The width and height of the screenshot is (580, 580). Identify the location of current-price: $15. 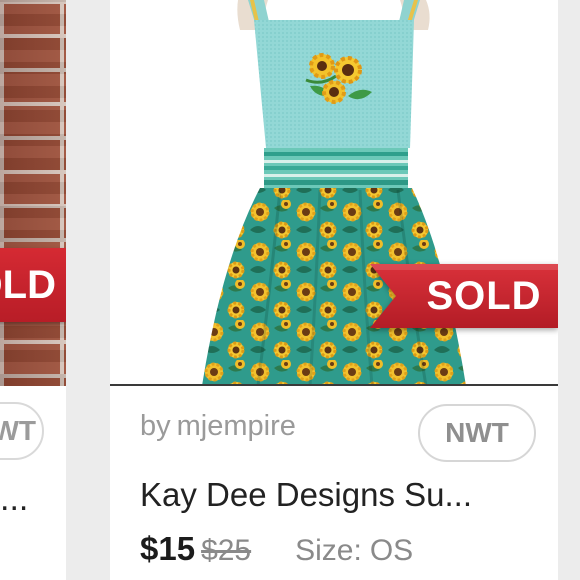
(168, 548).